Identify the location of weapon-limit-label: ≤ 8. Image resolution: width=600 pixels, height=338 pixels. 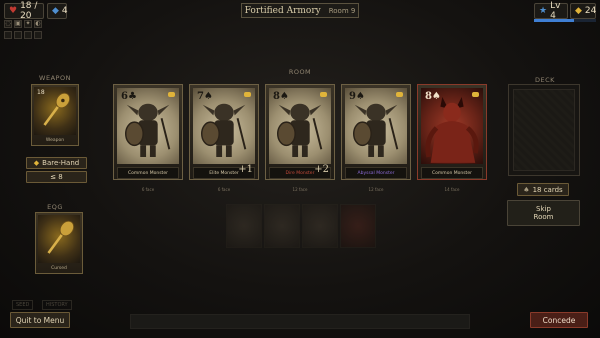
(56, 177).